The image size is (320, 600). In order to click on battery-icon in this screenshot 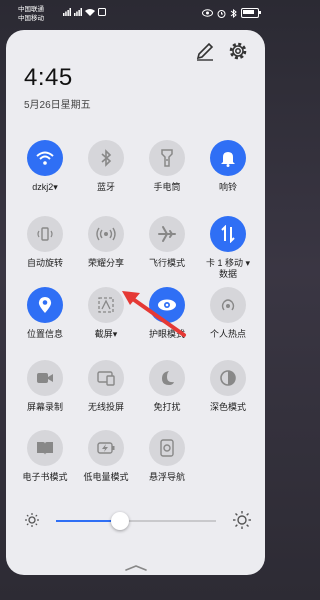, I will do `click(251, 13)`.